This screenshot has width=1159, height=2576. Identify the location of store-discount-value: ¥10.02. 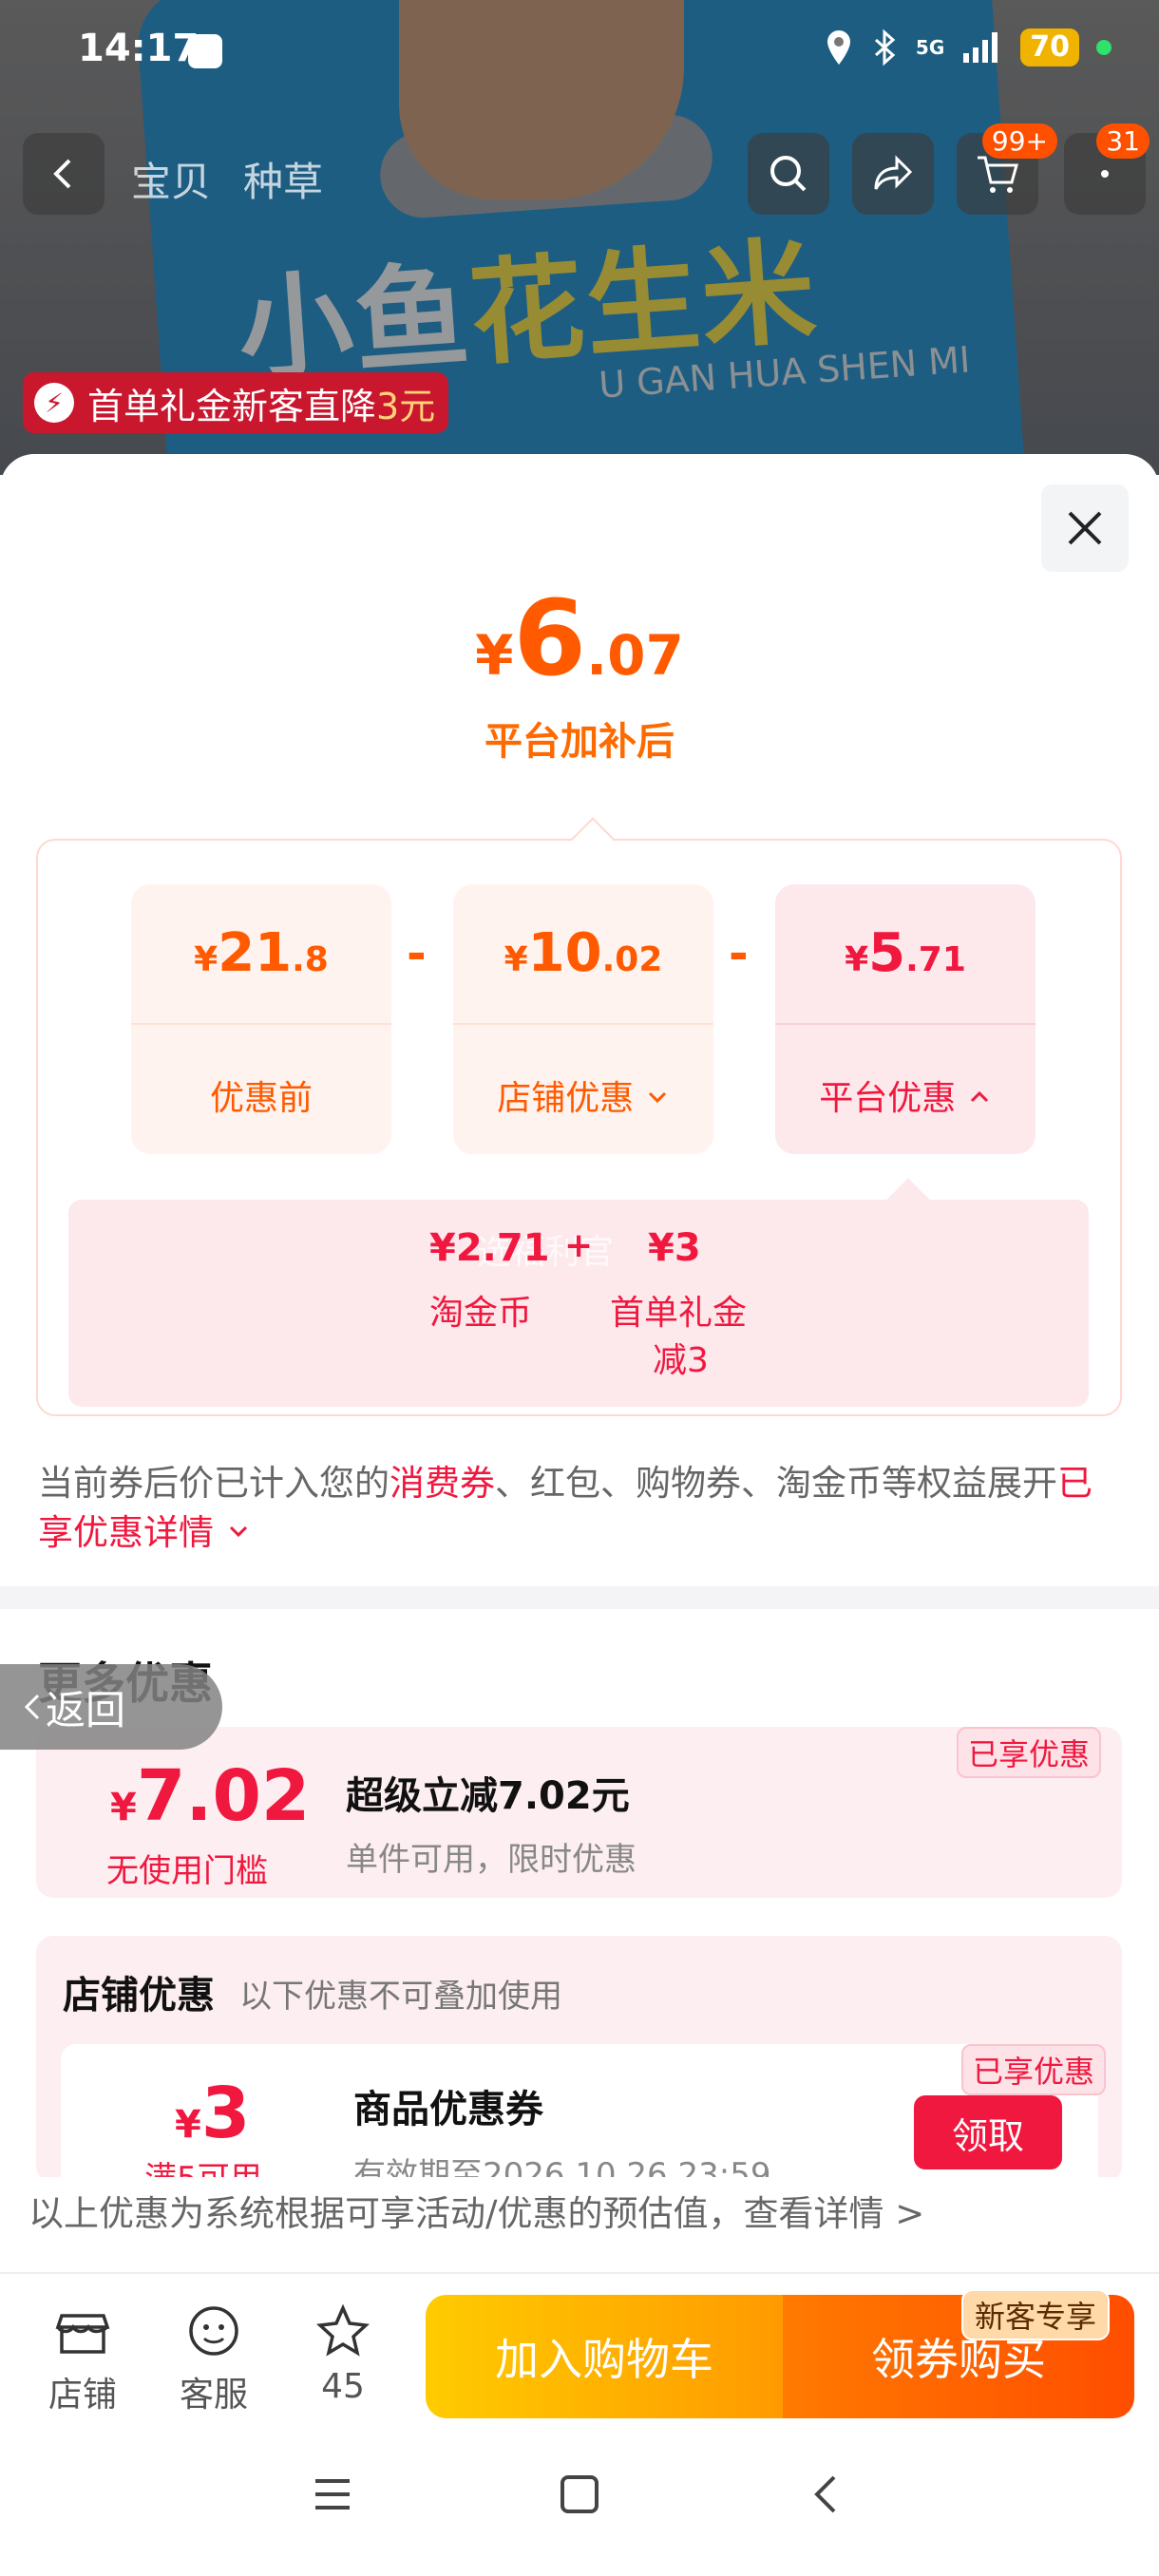
(583, 953).